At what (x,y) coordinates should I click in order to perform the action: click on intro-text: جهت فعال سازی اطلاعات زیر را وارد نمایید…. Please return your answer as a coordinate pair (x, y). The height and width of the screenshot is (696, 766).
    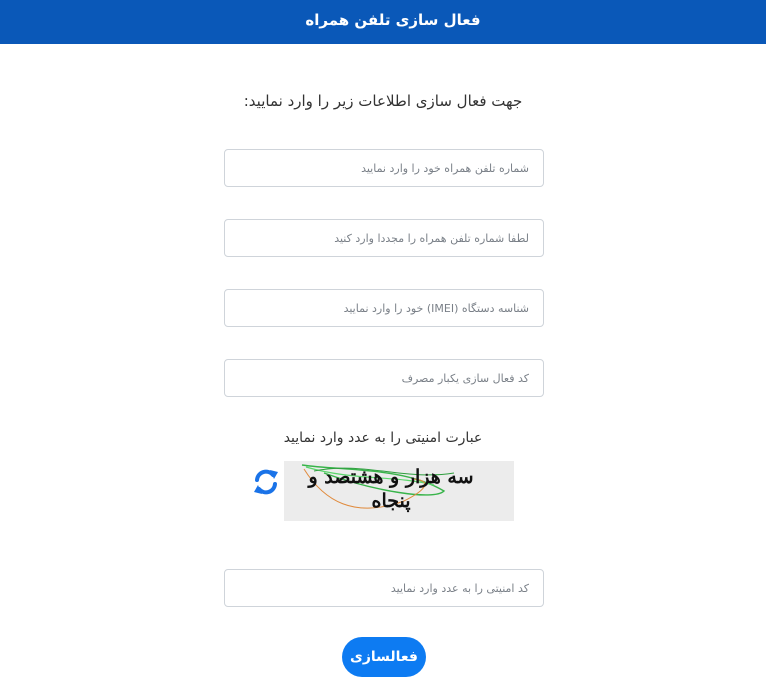
    Looking at the image, I should click on (383, 101).